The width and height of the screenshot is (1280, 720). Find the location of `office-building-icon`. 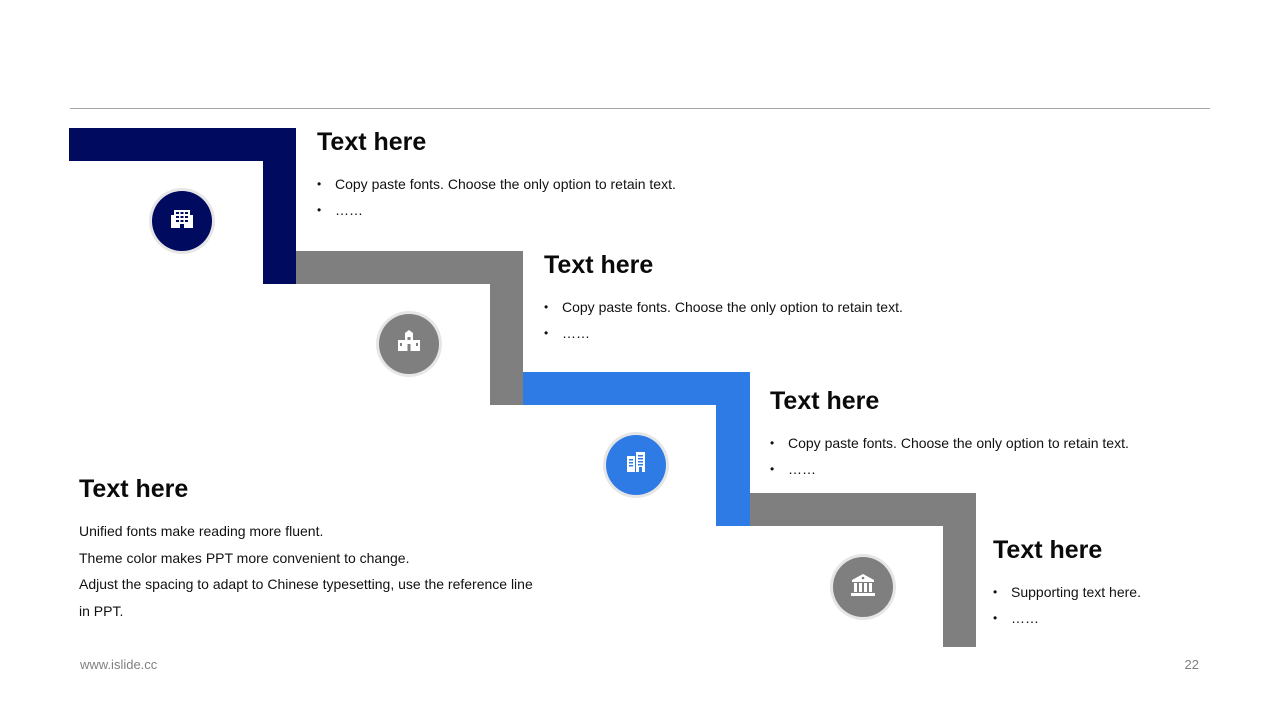

office-building-icon is located at coordinates (182, 221).